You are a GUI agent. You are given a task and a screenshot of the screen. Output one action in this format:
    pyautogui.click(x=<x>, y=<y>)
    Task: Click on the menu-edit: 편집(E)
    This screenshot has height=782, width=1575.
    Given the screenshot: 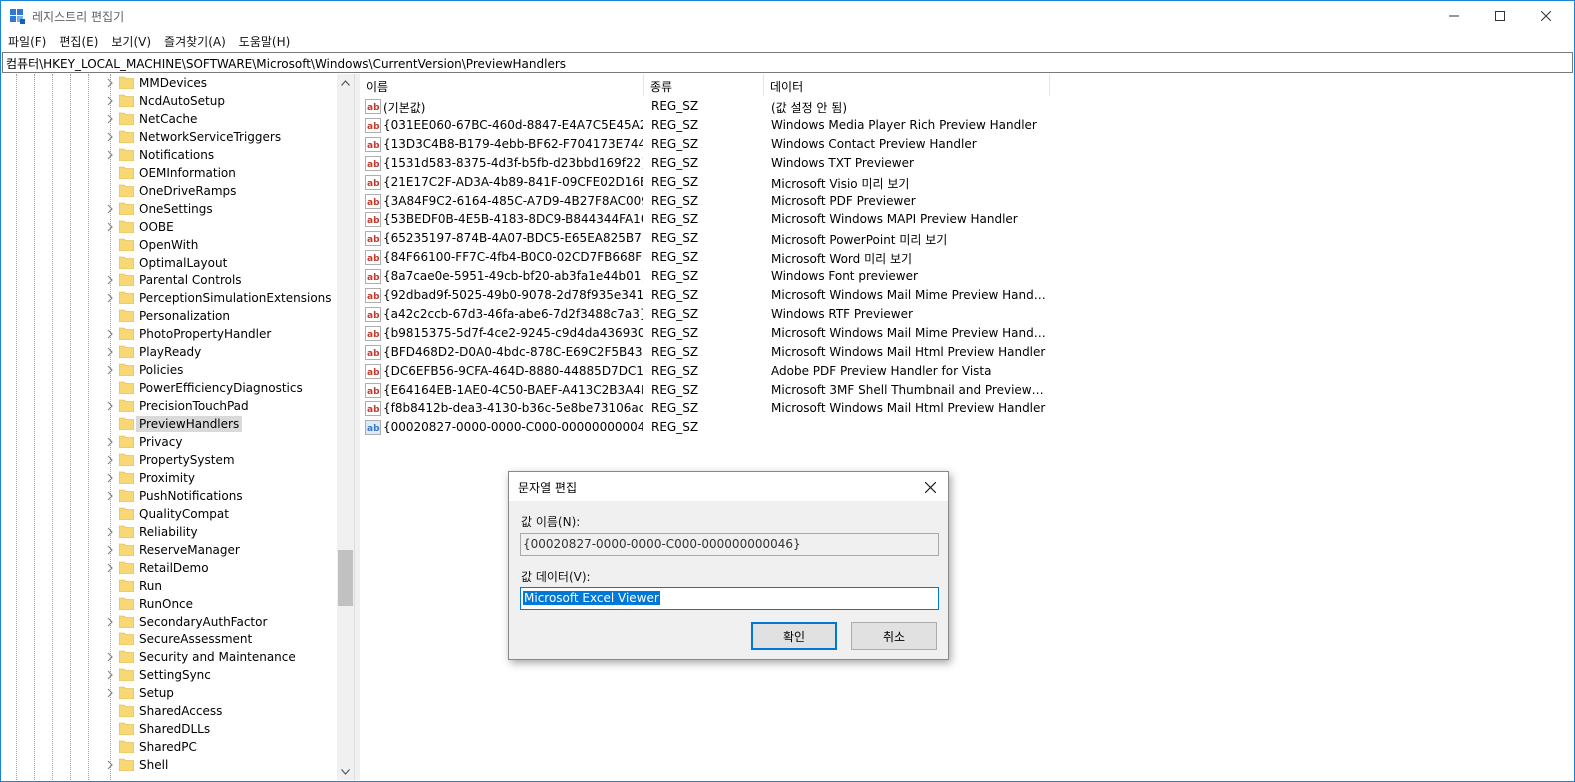 What is the action you would take?
    pyautogui.click(x=82, y=41)
    